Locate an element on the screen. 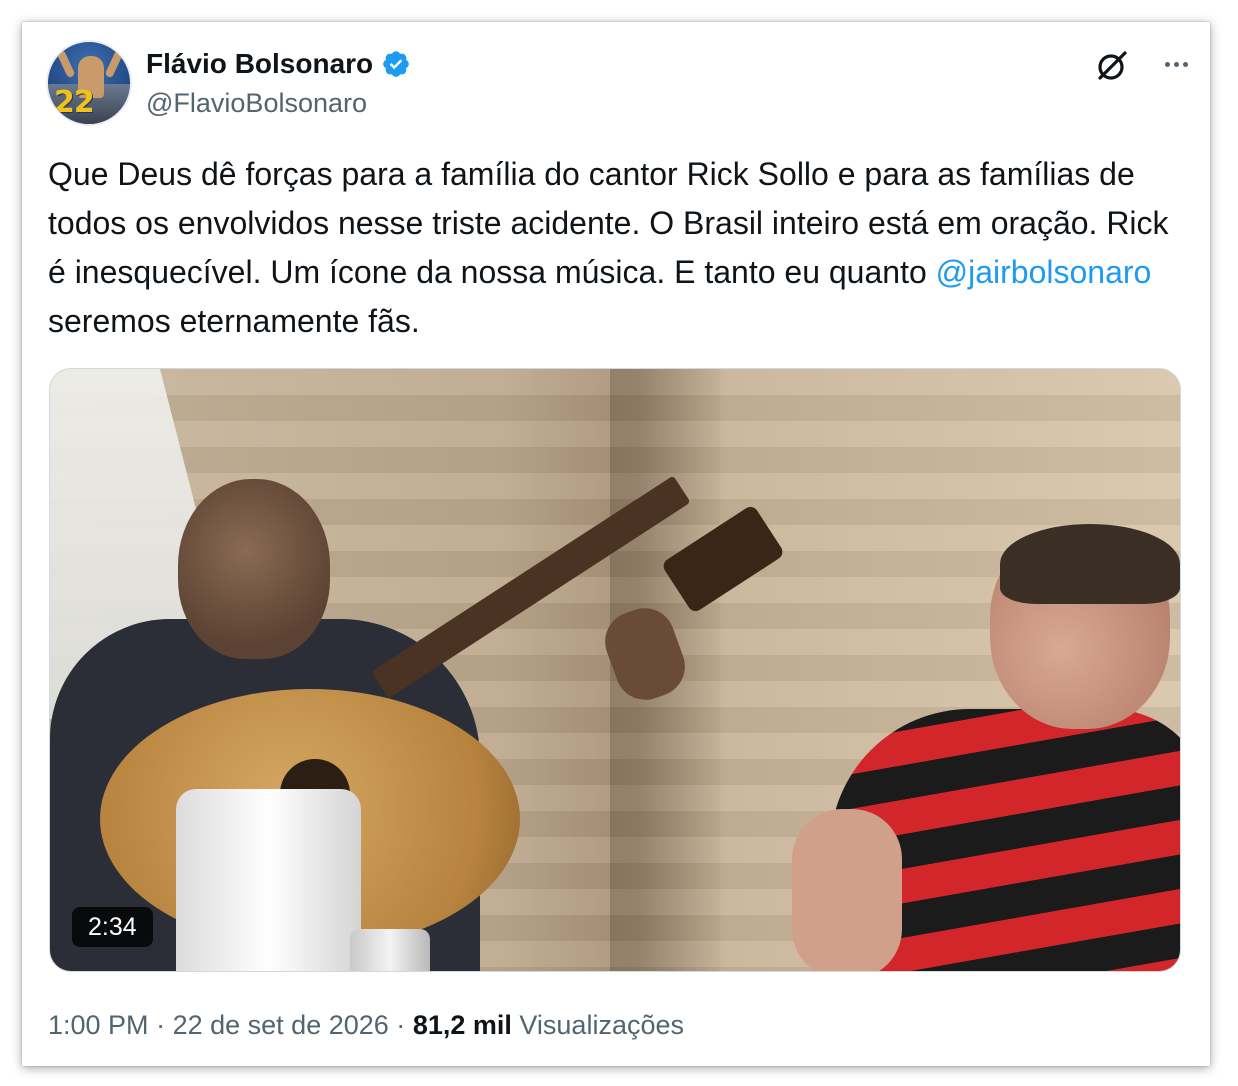 This screenshot has height=1086, width=1238. author-display-name: Flávio Bolsonaro is located at coordinates (259, 64).